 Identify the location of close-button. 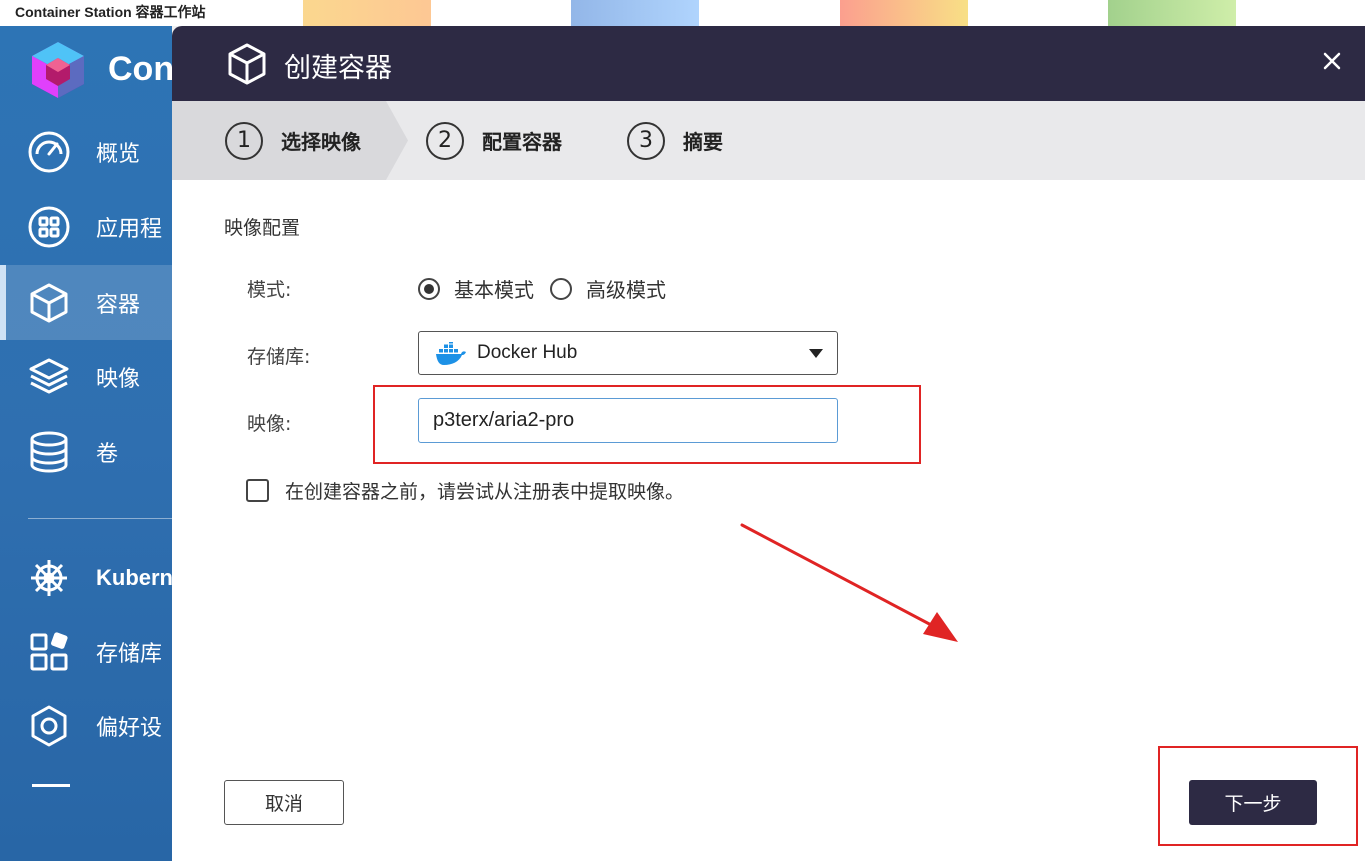
(1332, 63).